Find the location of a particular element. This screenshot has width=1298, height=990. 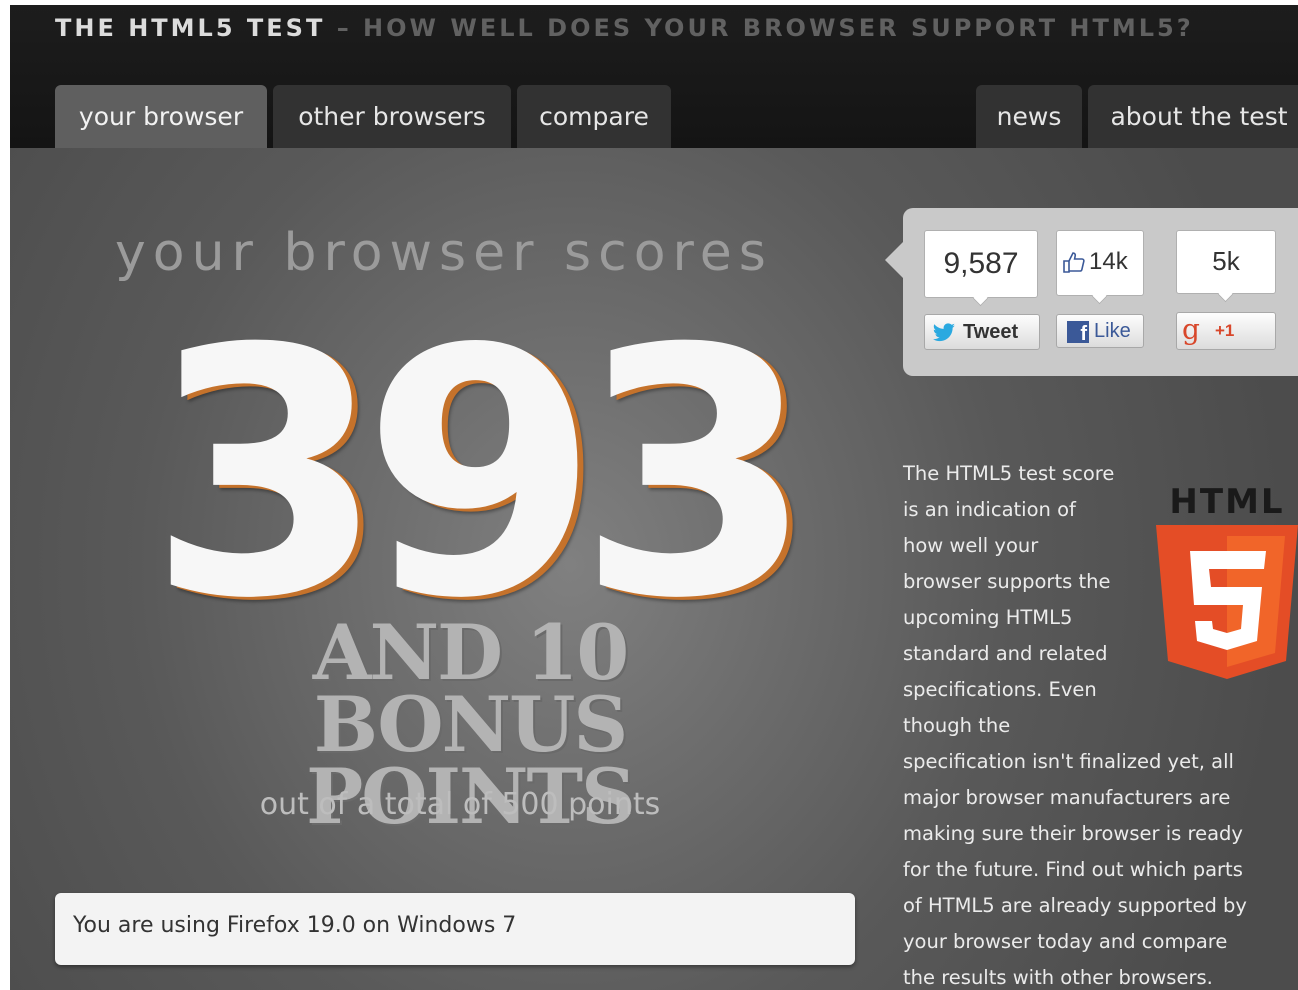

bonus-line-1: AND 10 BONUS is located at coordinates (471, 688).